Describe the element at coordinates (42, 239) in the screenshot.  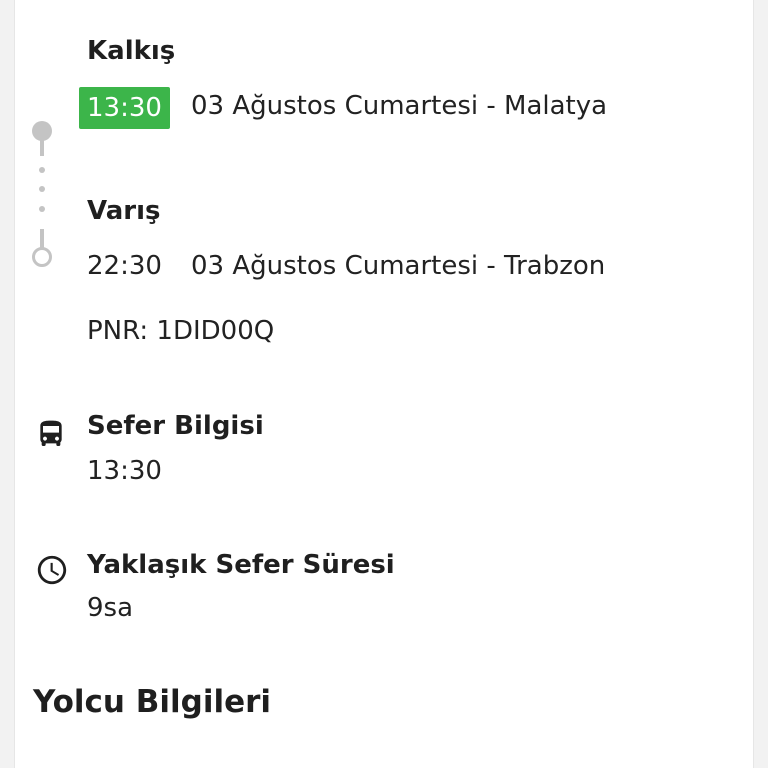
I see `timeline-end-stem` at that location.